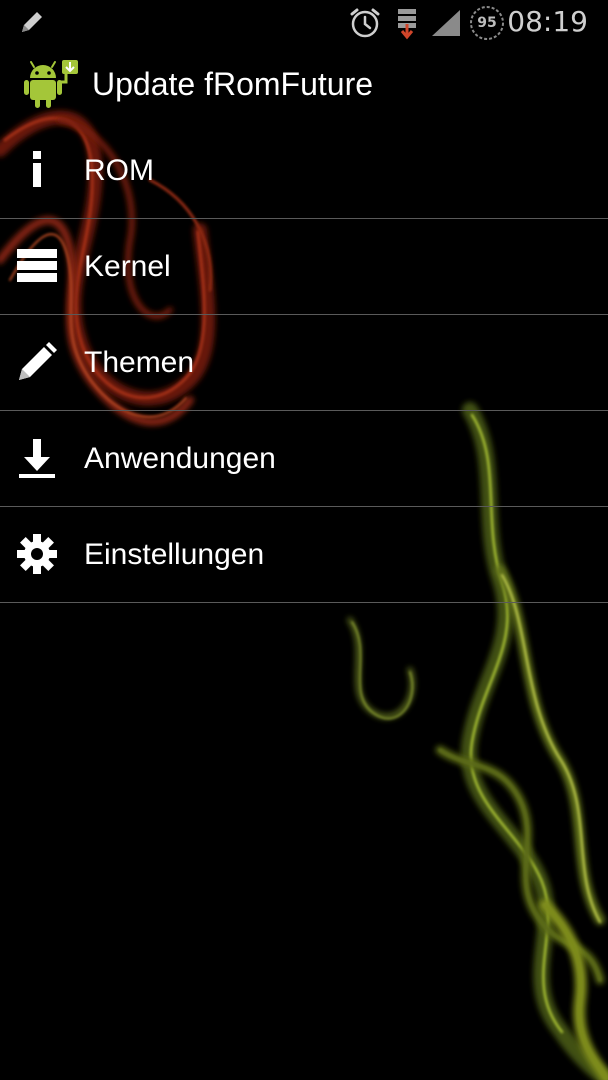  What do you see at coordinates (304, 22) in the screenshot?
I see `status-bar: 95 08:19` at bounding box center [304, 22].